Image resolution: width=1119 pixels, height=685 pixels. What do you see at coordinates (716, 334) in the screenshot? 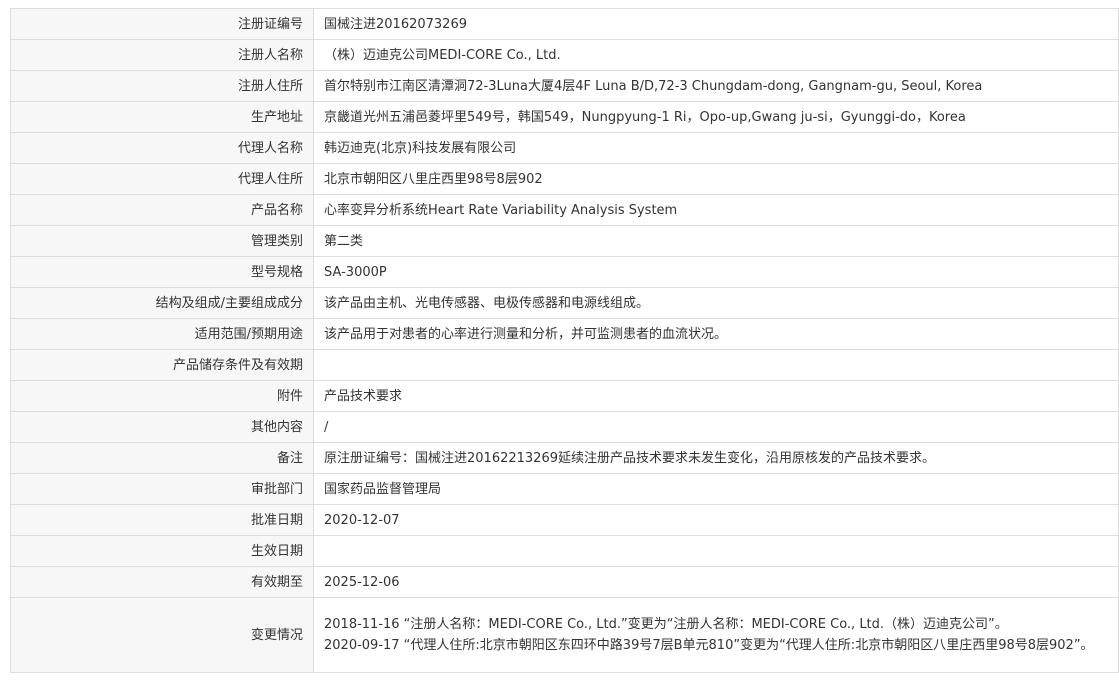
I see `field-value: 该产品用于对患者的心率进行测量和分析，并可监测患者的血流状况。` at bounding box center [716, 334].